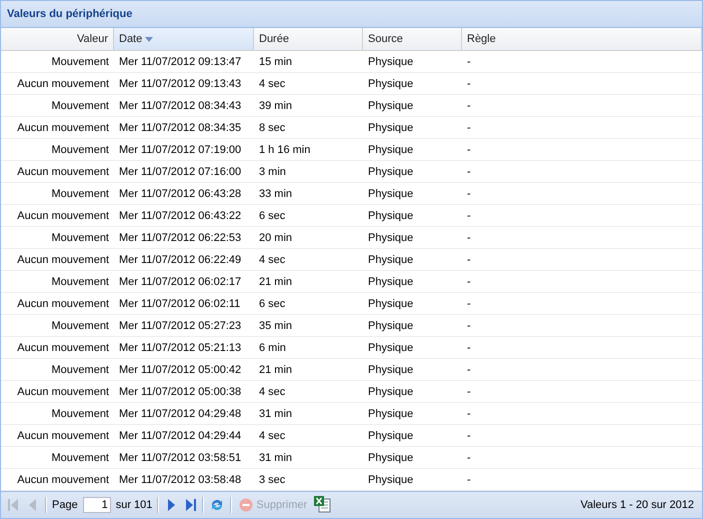  Describe the element at coordinates (180, 128) in the screenshot. I see `table-cell-text: Mer 11/07/2012 08:34:35` at that location.